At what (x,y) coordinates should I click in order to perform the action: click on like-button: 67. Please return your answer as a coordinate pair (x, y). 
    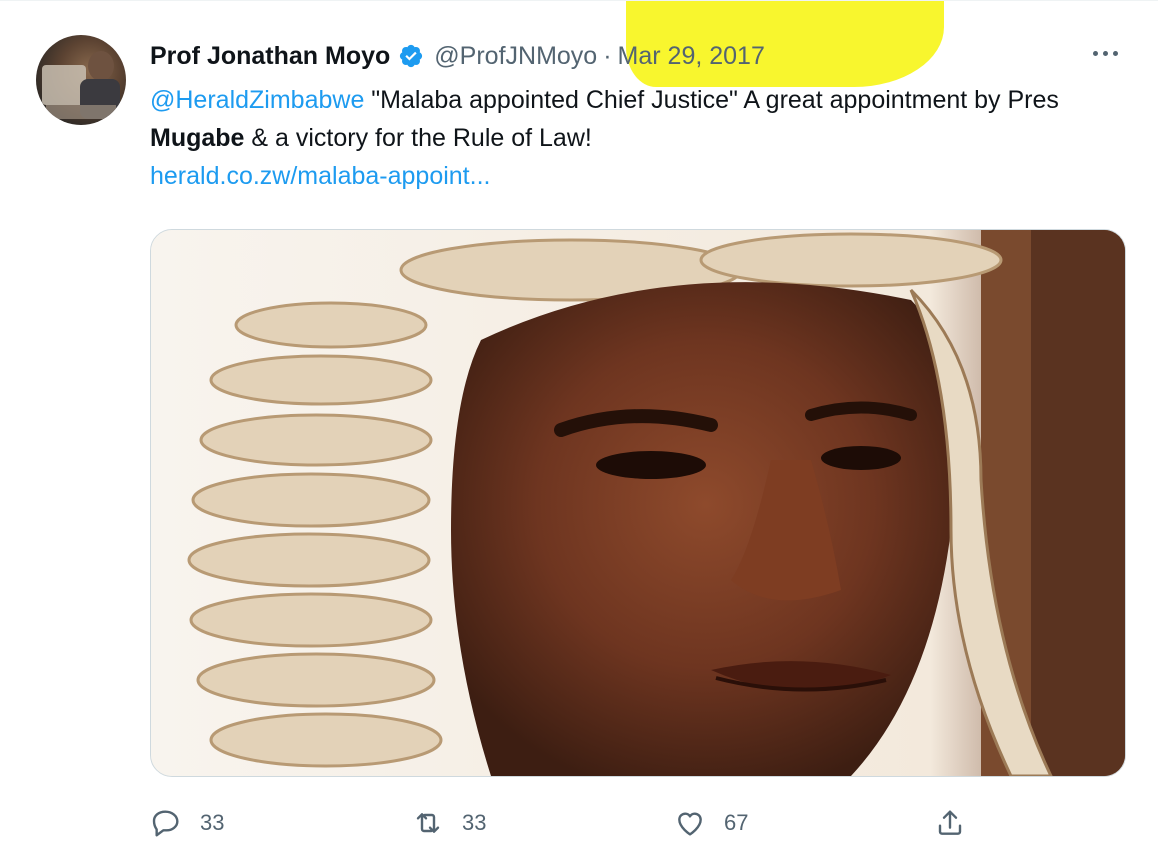
    Looking at the image, I should click on (711, 823).